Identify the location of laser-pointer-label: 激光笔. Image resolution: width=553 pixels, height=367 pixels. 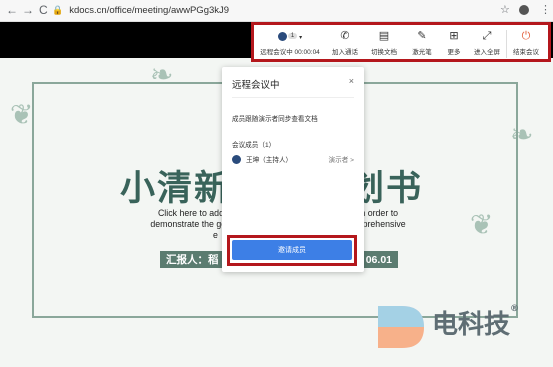
(422, 52).